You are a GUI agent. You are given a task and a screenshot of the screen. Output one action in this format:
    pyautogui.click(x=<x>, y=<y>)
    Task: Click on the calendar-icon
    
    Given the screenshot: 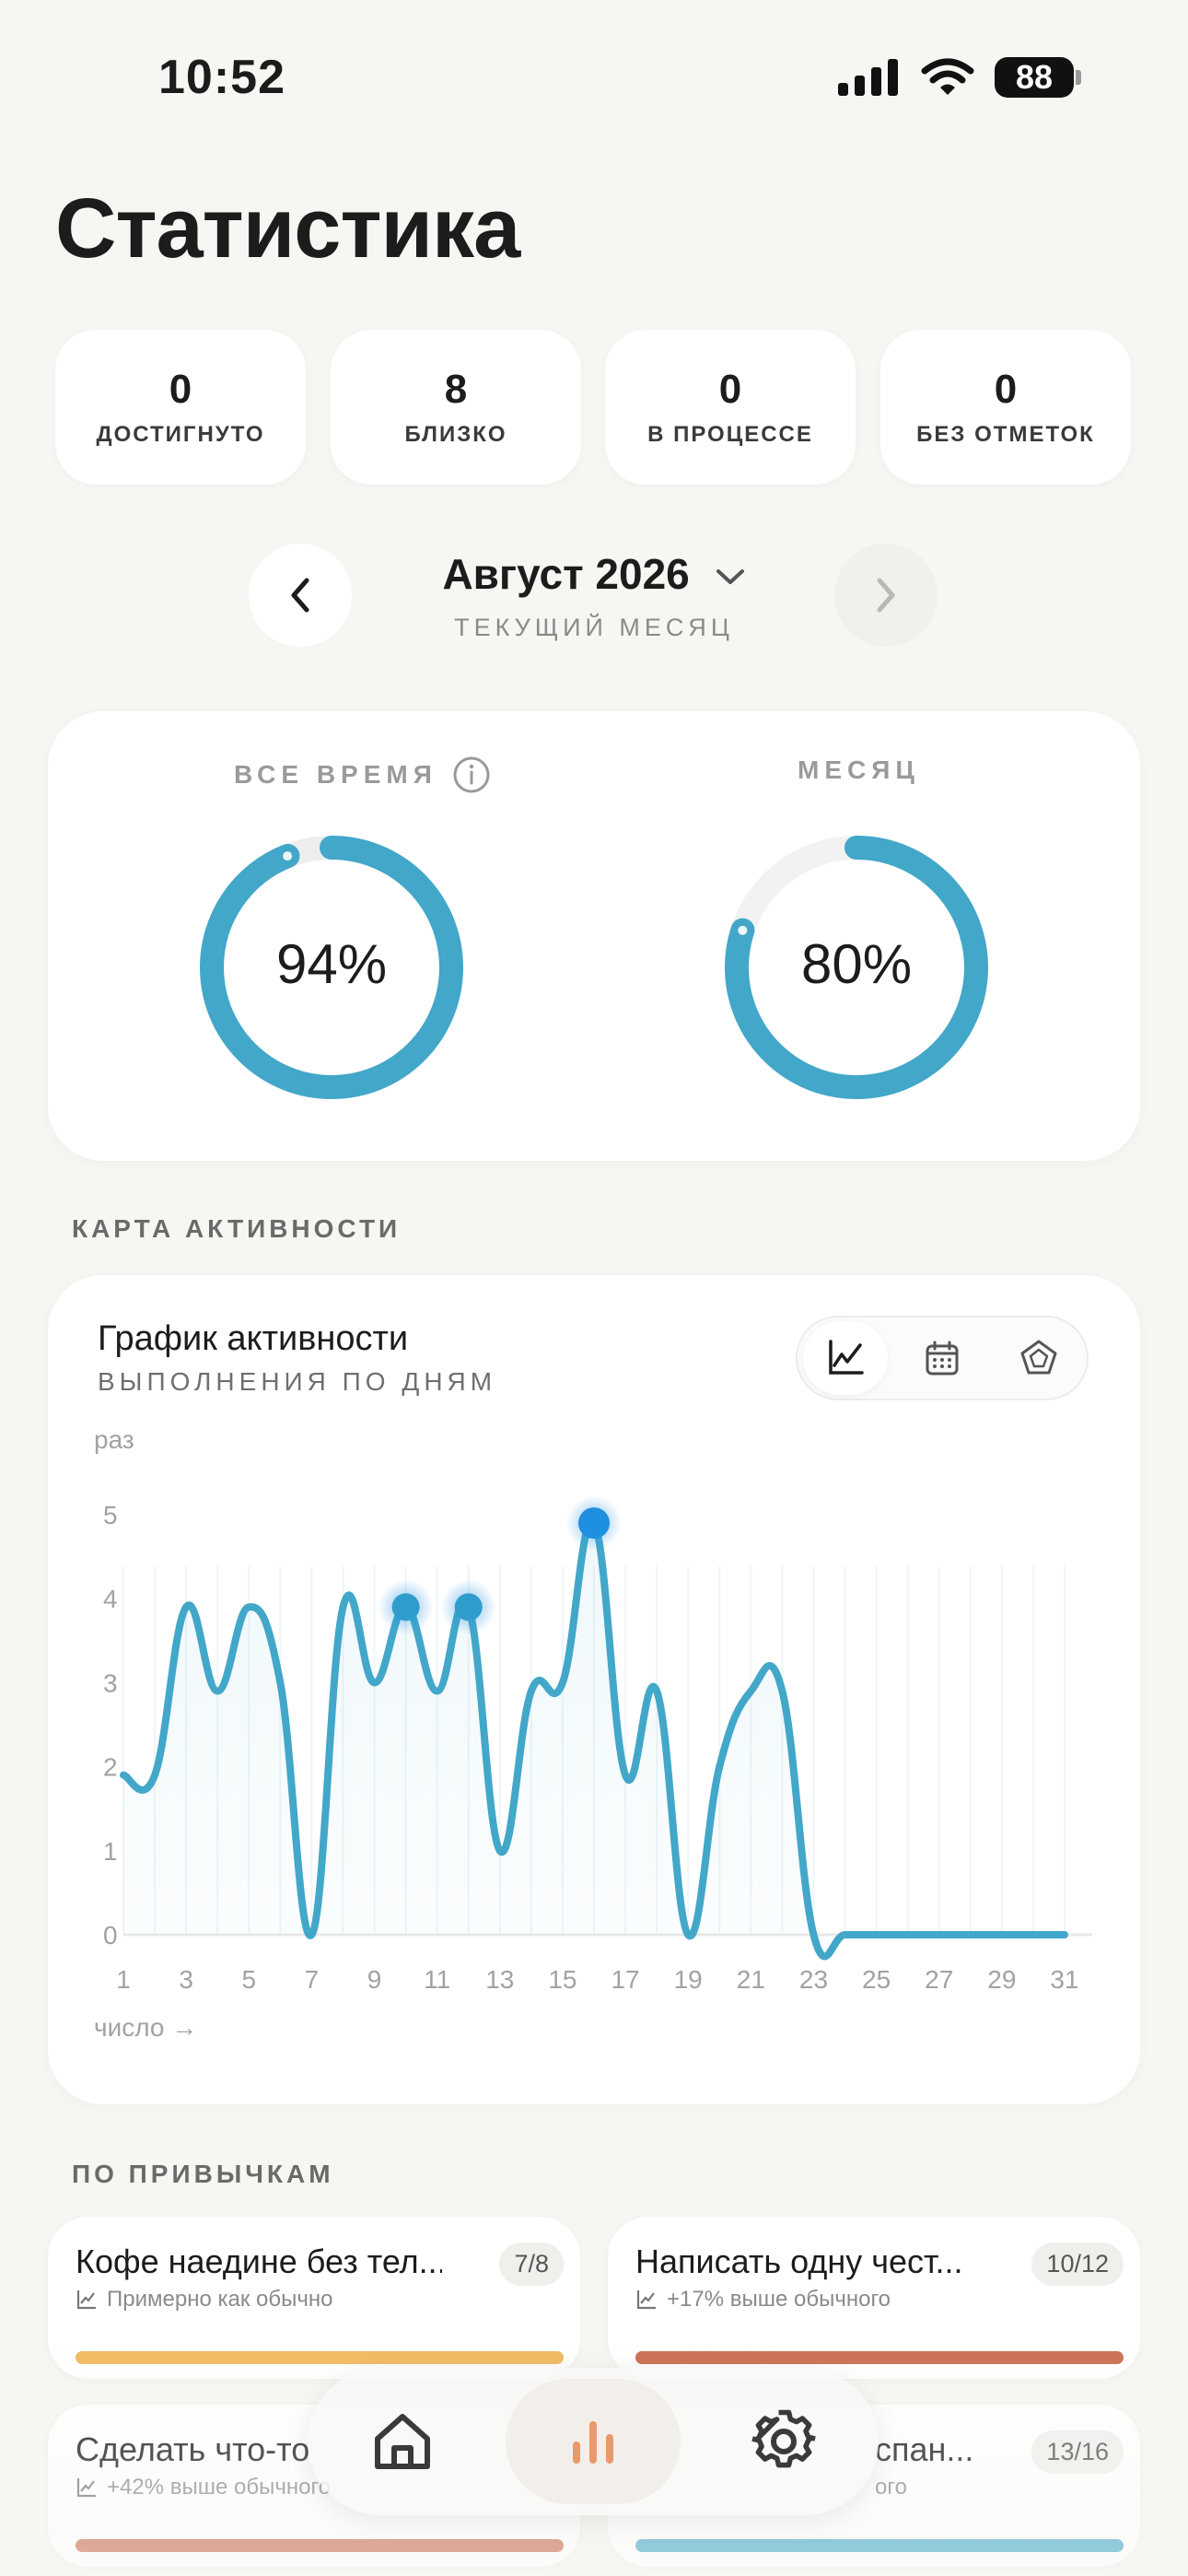 What is the action you would take?
    pyautogui.click(x=942, y=1358)
    